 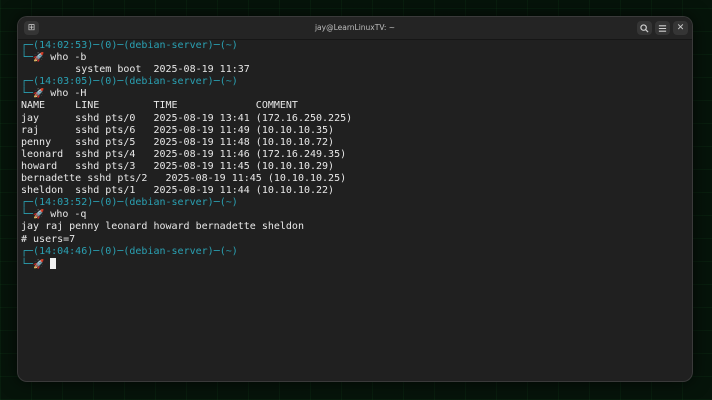 I want to click on command-line: └─🚀, so click(x=355, y=263).